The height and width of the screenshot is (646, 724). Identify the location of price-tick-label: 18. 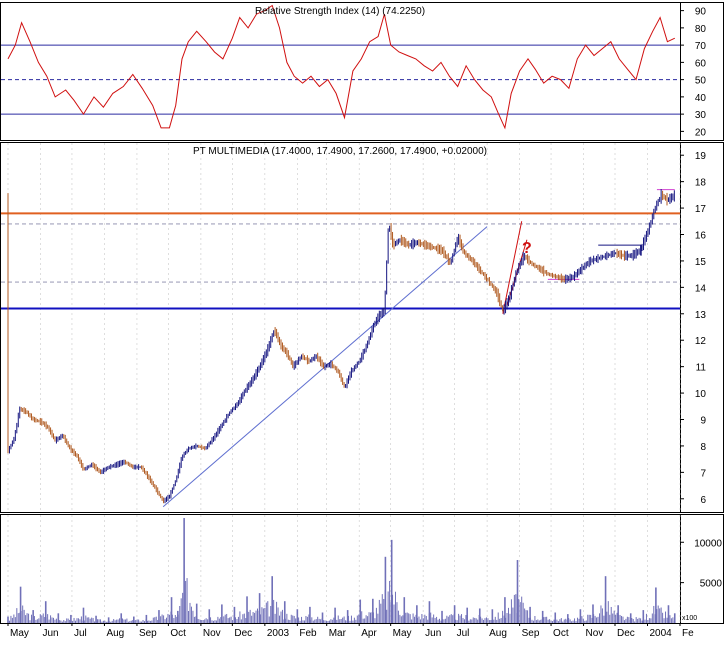
(701, 183).